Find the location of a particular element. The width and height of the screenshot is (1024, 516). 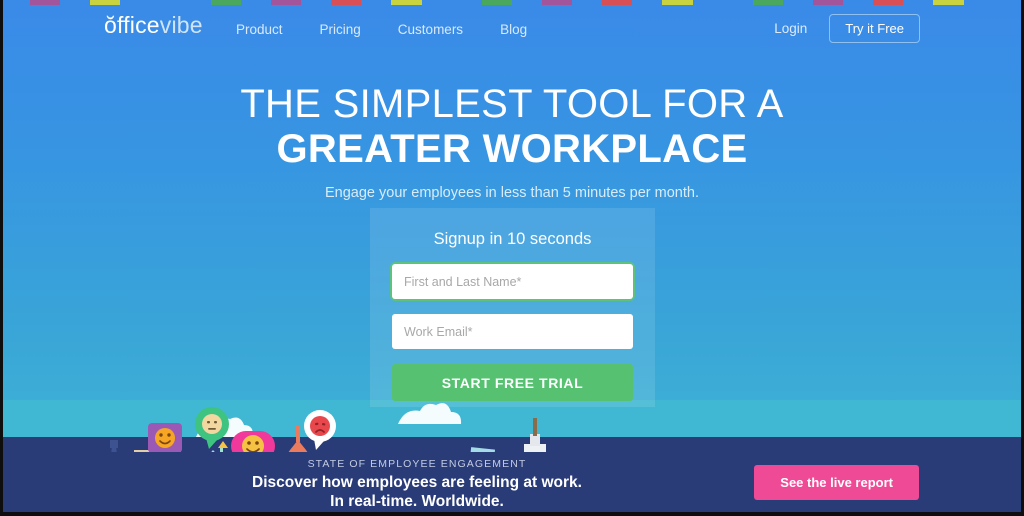

hero-headline-line-2: GREATER WORKPLACE is located at coordinates (512, 148).